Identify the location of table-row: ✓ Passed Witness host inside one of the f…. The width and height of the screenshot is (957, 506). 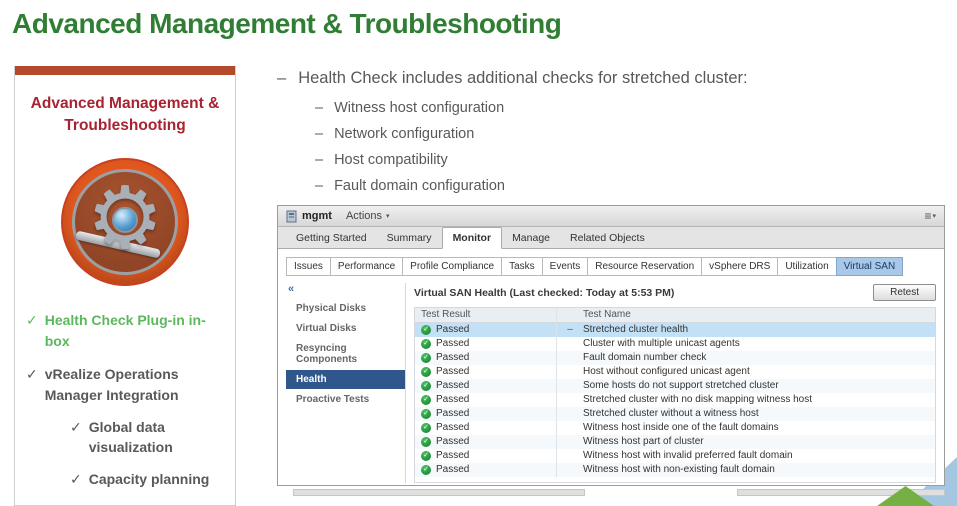
(675, 427).